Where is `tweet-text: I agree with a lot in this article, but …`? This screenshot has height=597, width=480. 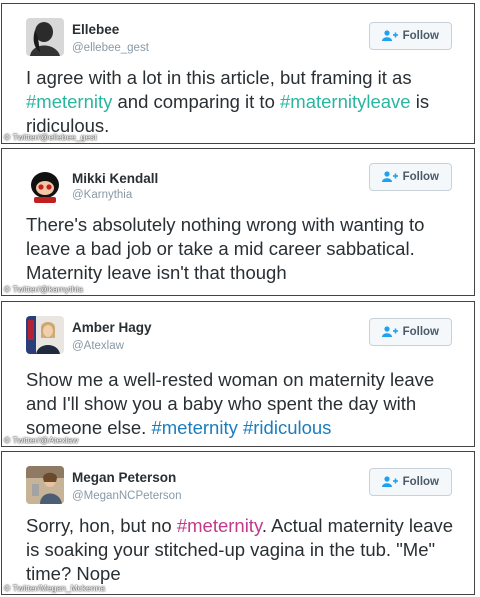
tweet-text: I agree with a lot in this article, but … is located at coordinates (243, 102).